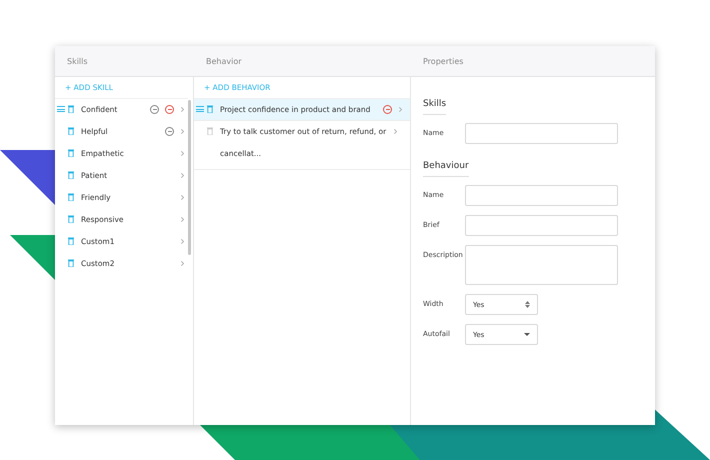  Describe the element at coordinates (541, 265) in the screenshot. I see `description-field` at that location.